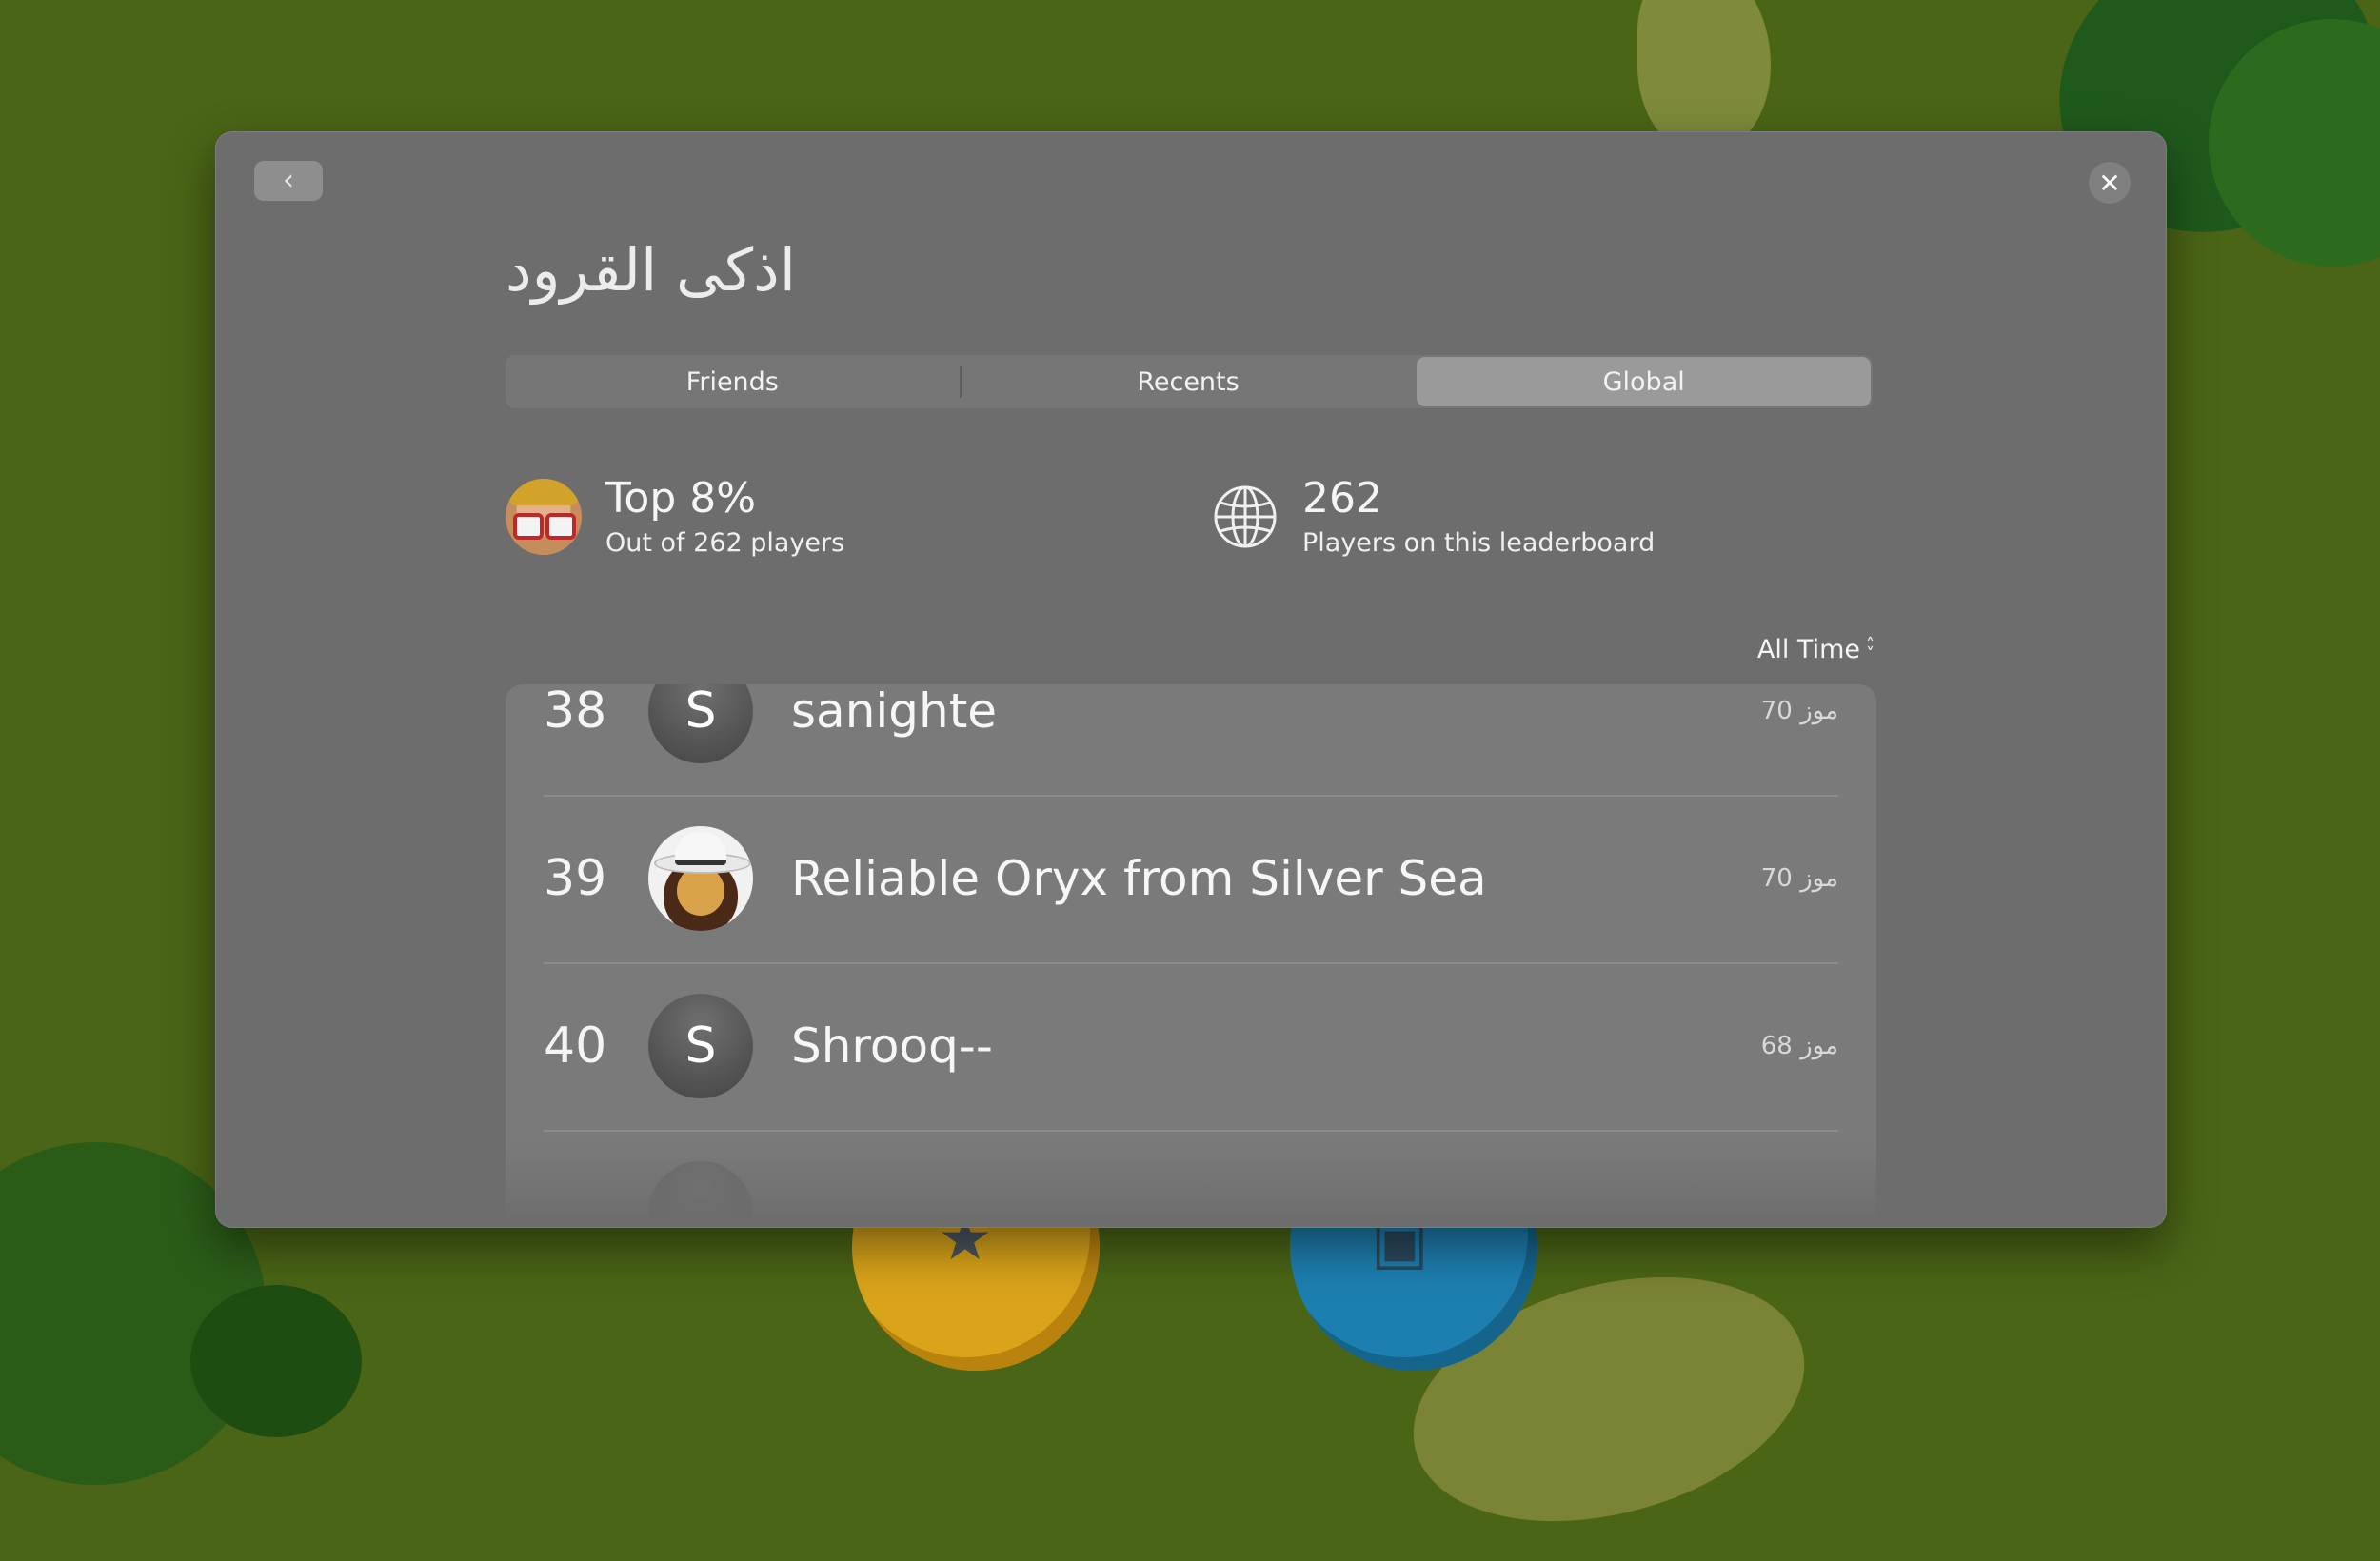 Image resolution: width=2380 pixels, height=1561 pixels. I want to click on player-name: sanighte, so click(894, 711).